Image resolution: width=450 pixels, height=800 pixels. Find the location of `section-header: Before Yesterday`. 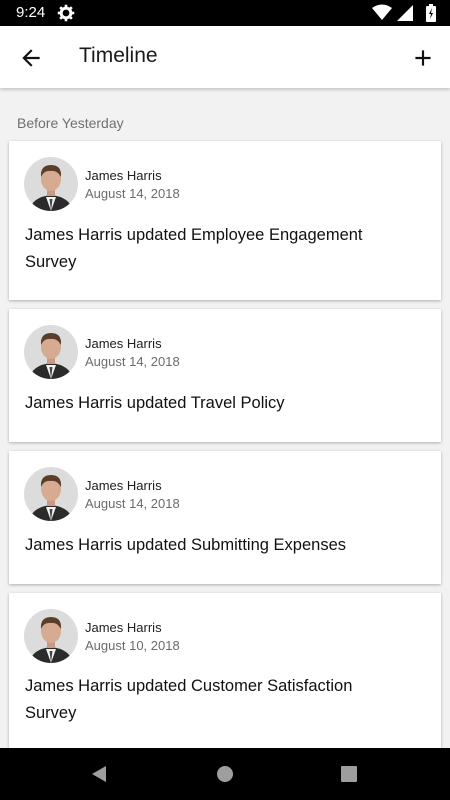

section-header: Before Yesterday is located at coordinates (70, 123).